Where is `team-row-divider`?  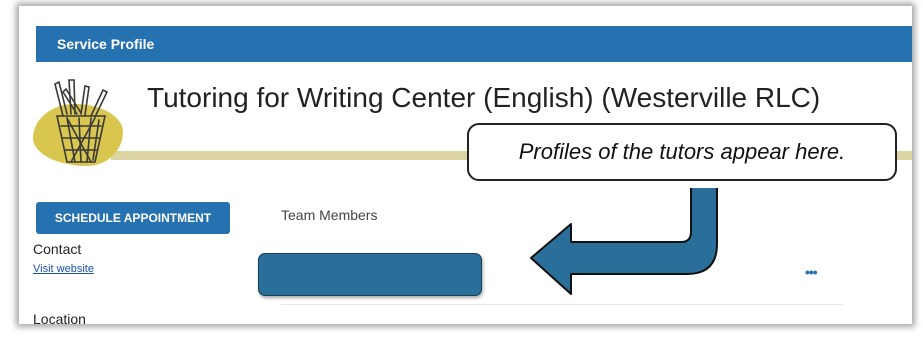 team-row-divider is located at coordinates (562, 304).